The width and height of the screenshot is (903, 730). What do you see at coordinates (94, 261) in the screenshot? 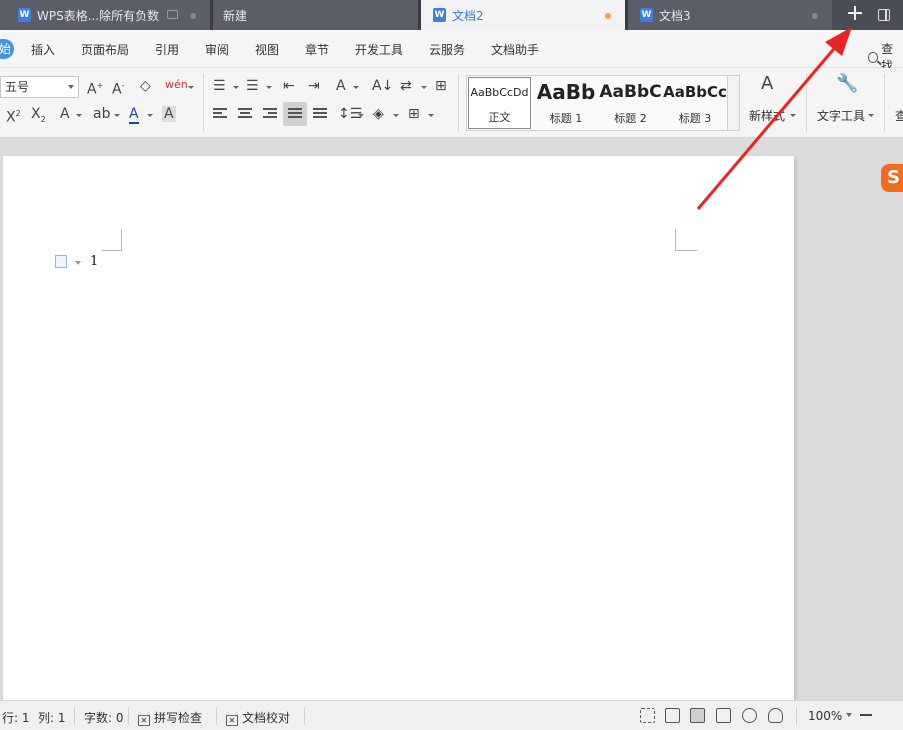
I see `document-text: 1` at bounding box center [94, 261].